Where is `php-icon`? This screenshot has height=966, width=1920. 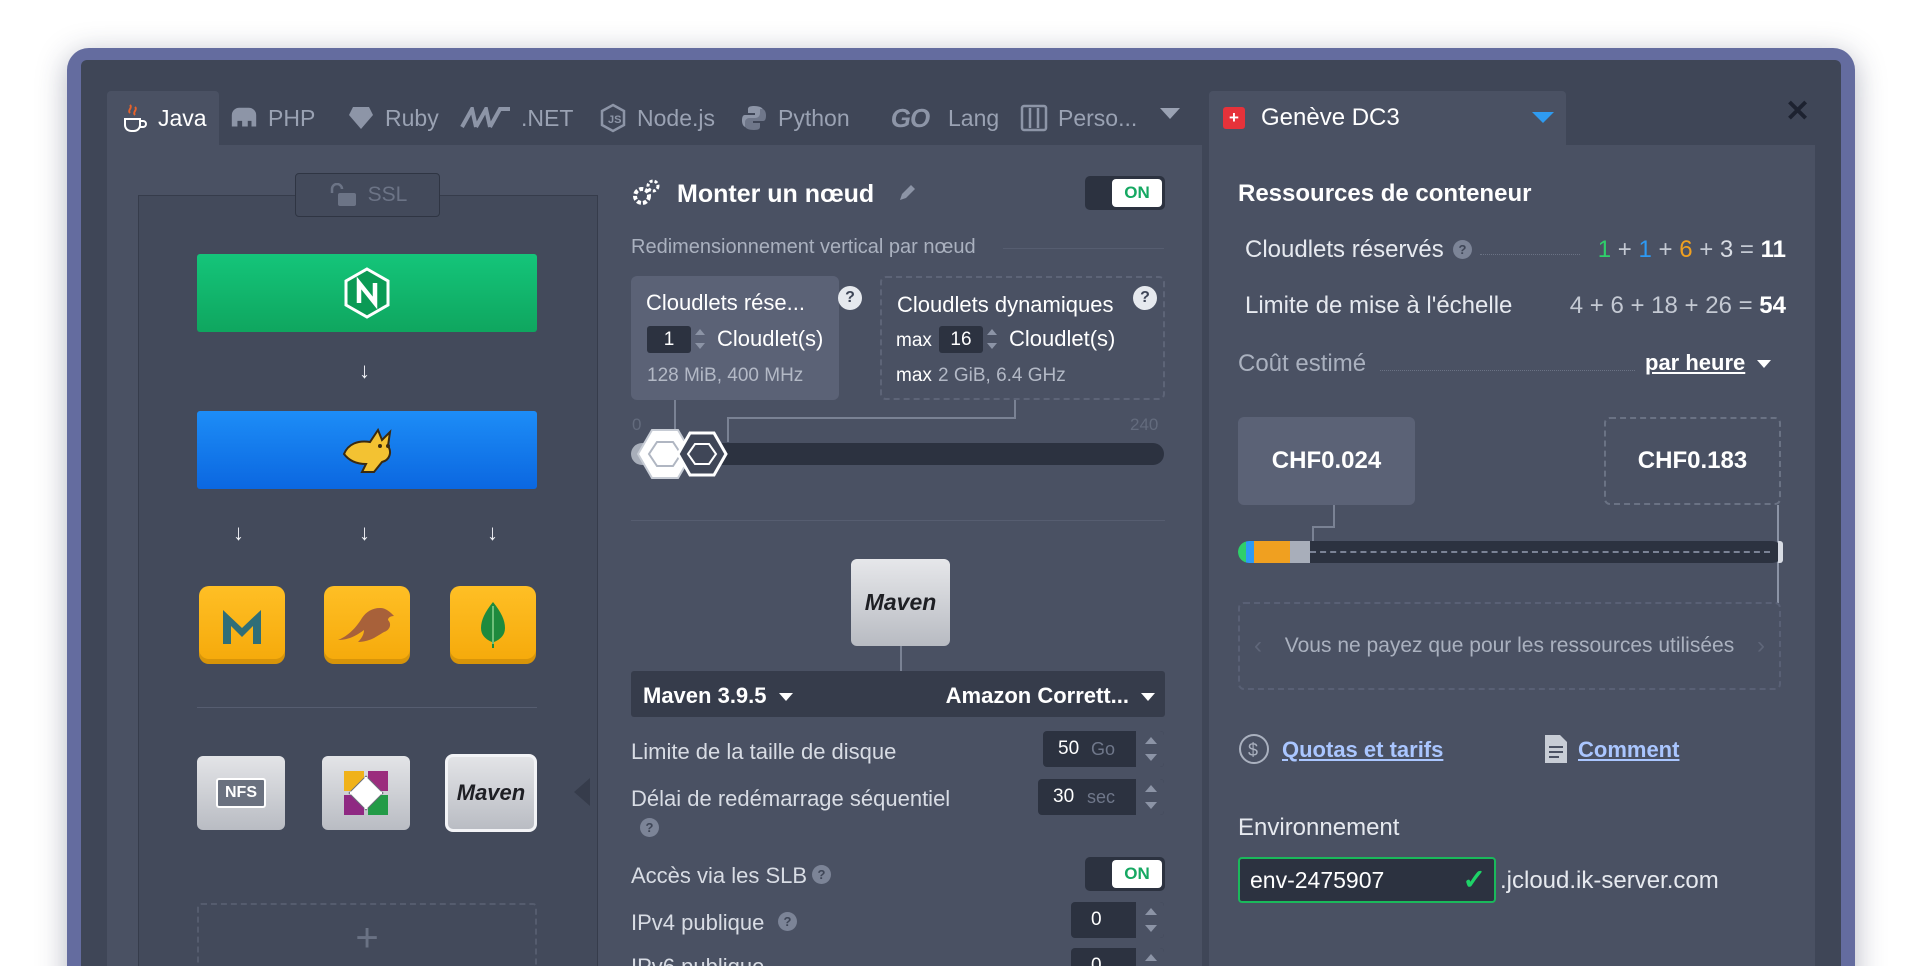
php-icon is located at coordinates (244, 118).